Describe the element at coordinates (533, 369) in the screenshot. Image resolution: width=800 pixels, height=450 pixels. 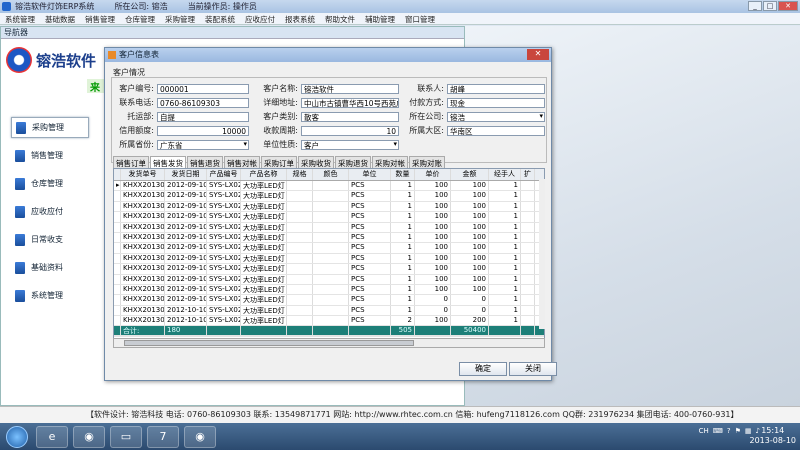
I see `close-button: 关闭` at that location.